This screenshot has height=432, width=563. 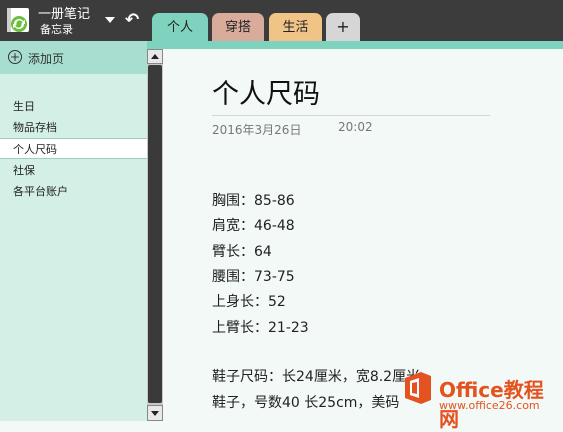 I want to click on notebook-sync-icon, so click(x=19, y=21).